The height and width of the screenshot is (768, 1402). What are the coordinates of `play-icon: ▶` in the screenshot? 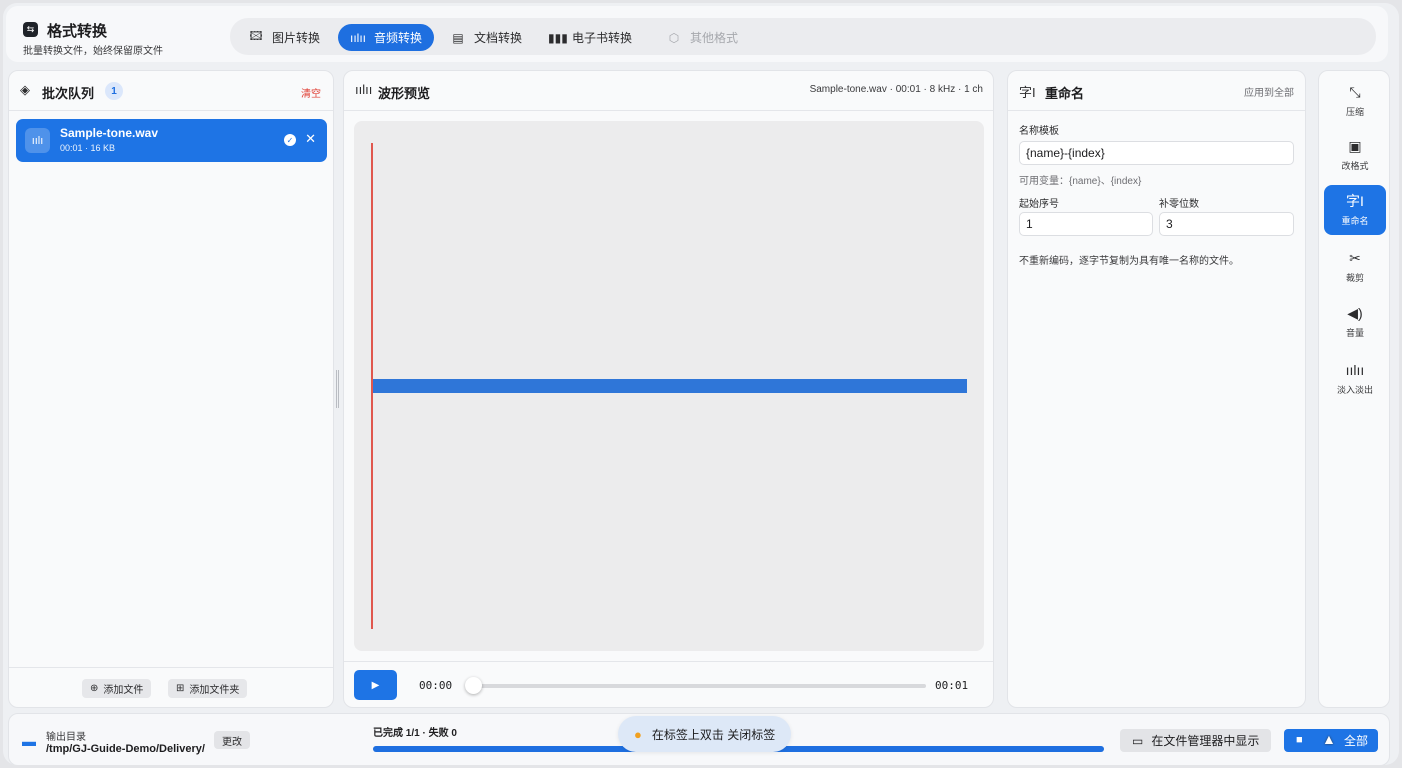 It's located at (375, 685).